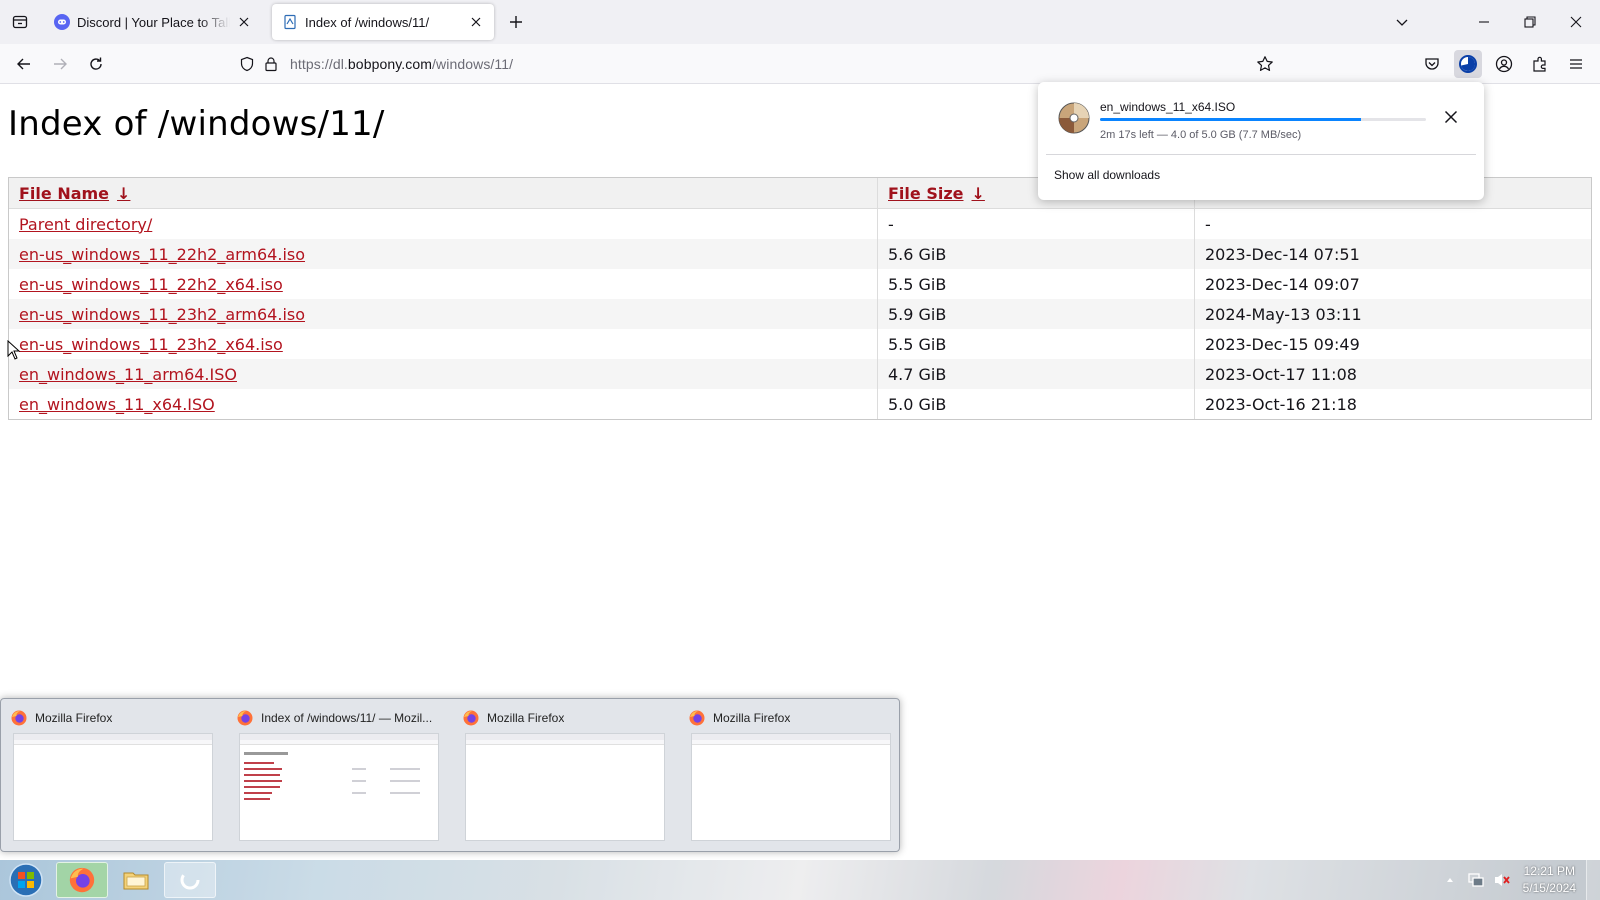 The width and height of the screenshot is (1600, 900). What do you see at coordinates (1484, 22) in the screenshot?
I see `minimize-button` at bounding box center [1484, 22].